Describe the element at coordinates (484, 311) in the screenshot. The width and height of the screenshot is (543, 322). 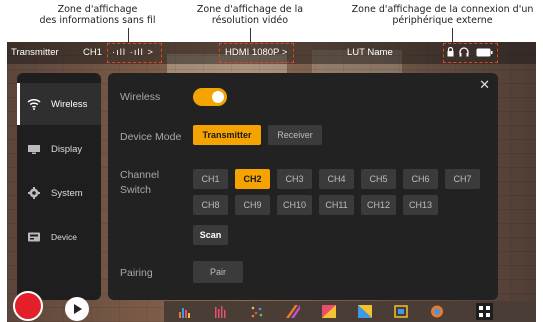
I see `menu-grid-icon` at that location.